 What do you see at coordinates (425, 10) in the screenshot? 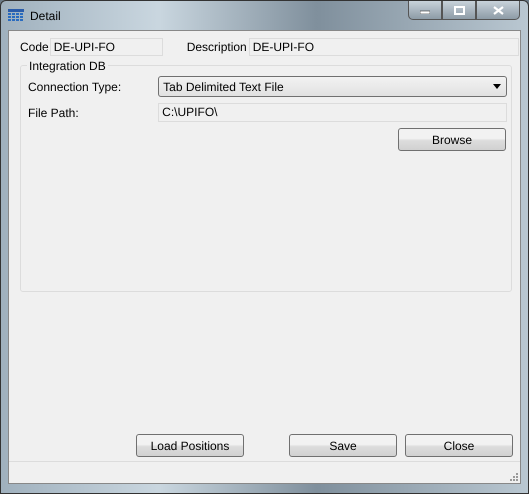
I see `minimize-button` at bounding box center [425, 10].